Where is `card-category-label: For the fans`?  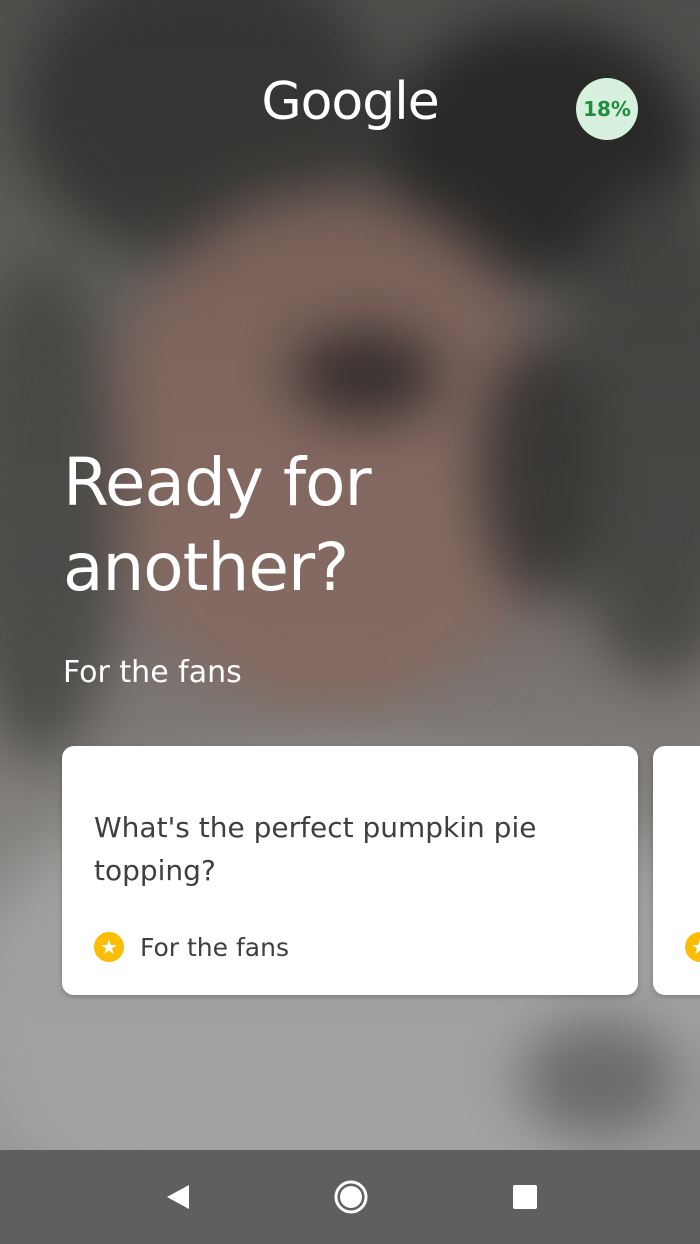
card-category-label: For the fans is located at coordinates (214, 947).